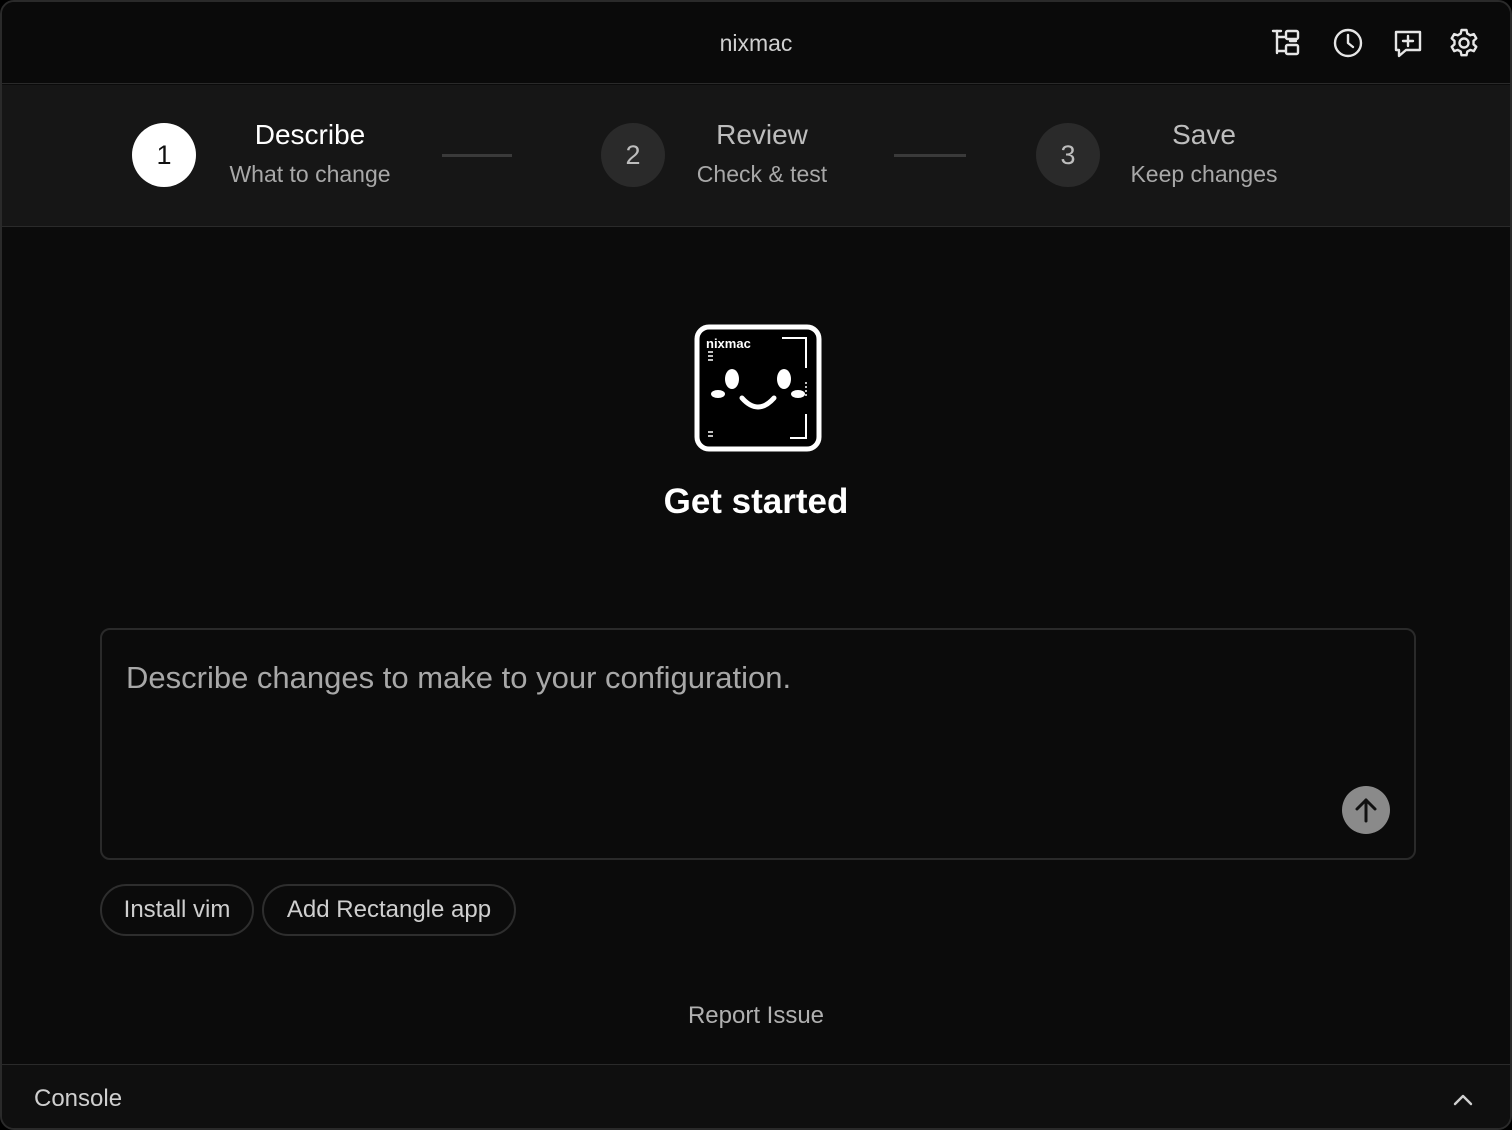 Image resolution: width=1512 pixels, height=1130 pixels. What do you see at coordinates (78, 1098) in the screenshot?
I see `console-label: Console` at bounding box center [78, 1098].